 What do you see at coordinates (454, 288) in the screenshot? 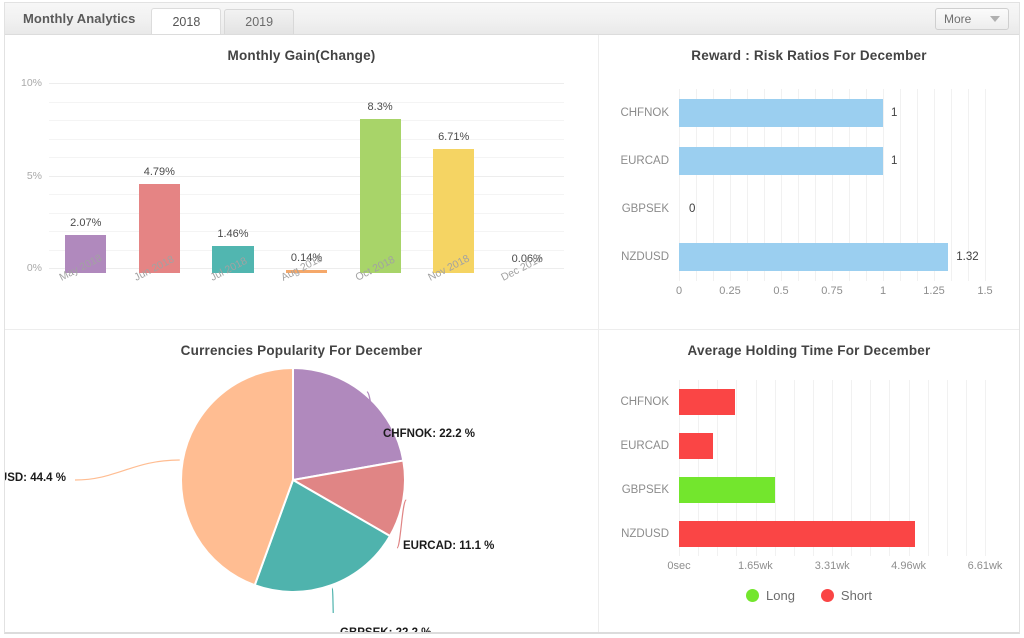
I see `x-axis-cell: Nov 2018` at bounding box center [454, 288].